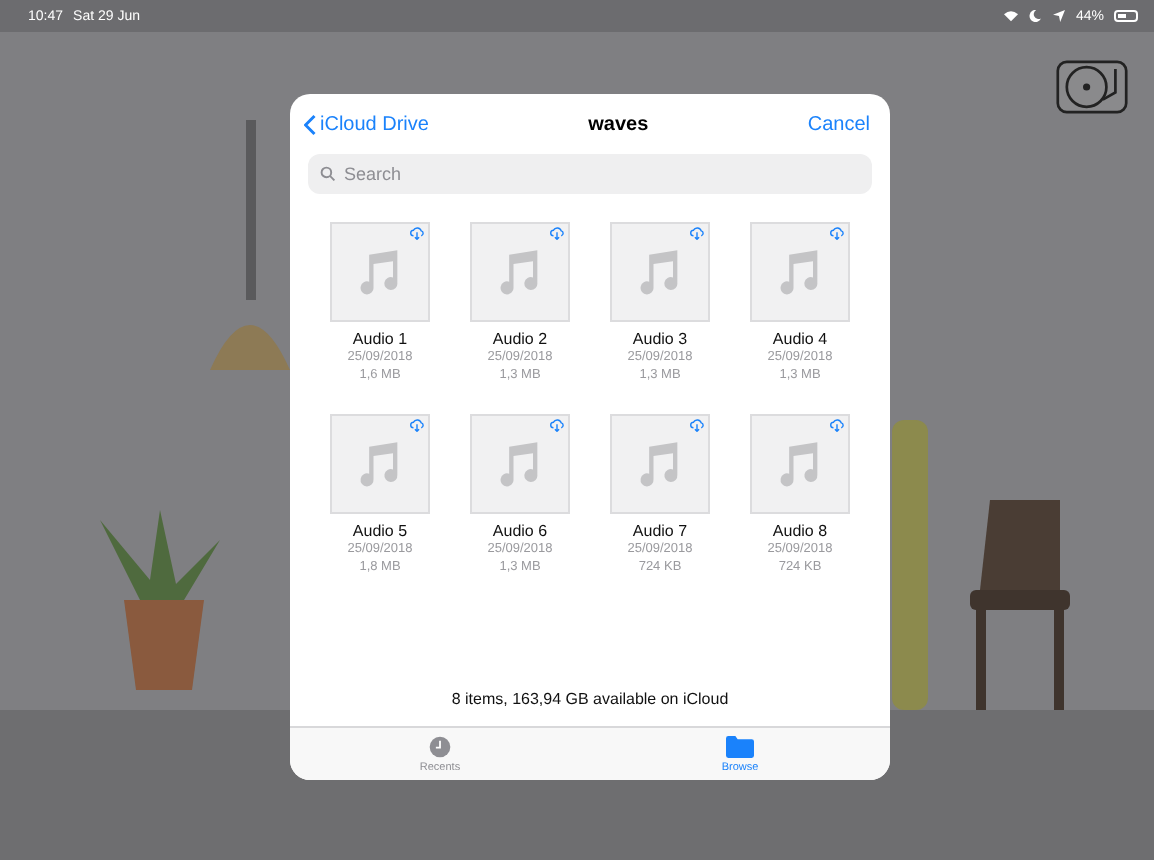 The height and width of the screenshot is (860, 1154). What do you see at coordinates (590, 174) in the screenshot?
I see `search-field: Search` at bounding box center [590, 174].